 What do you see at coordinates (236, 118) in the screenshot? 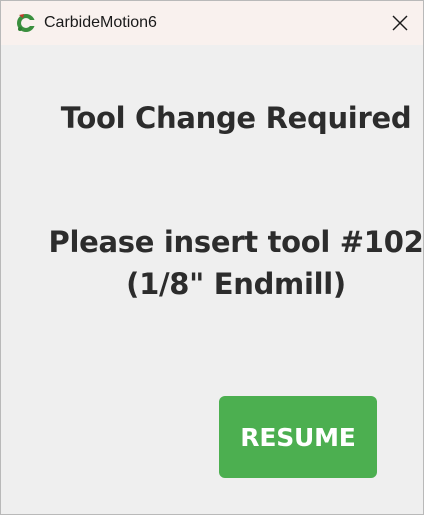
I see `dialog-heading: Tool Change Required` at bounding box center [236, 118].